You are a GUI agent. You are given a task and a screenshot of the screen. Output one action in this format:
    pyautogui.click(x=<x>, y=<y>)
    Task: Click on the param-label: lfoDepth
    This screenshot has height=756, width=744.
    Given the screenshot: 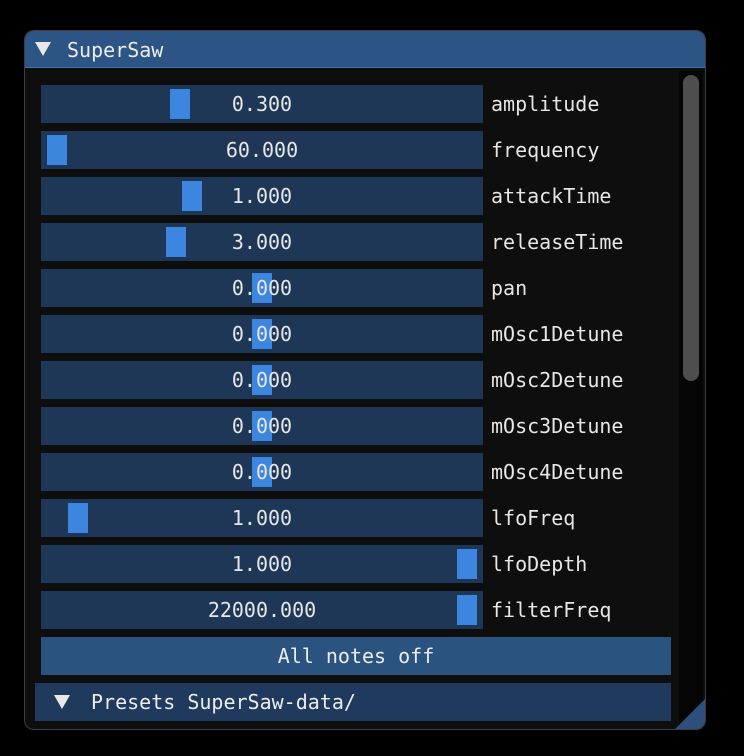 What is the action you would take?
    pyautogui.click(x=539, y=564)
    